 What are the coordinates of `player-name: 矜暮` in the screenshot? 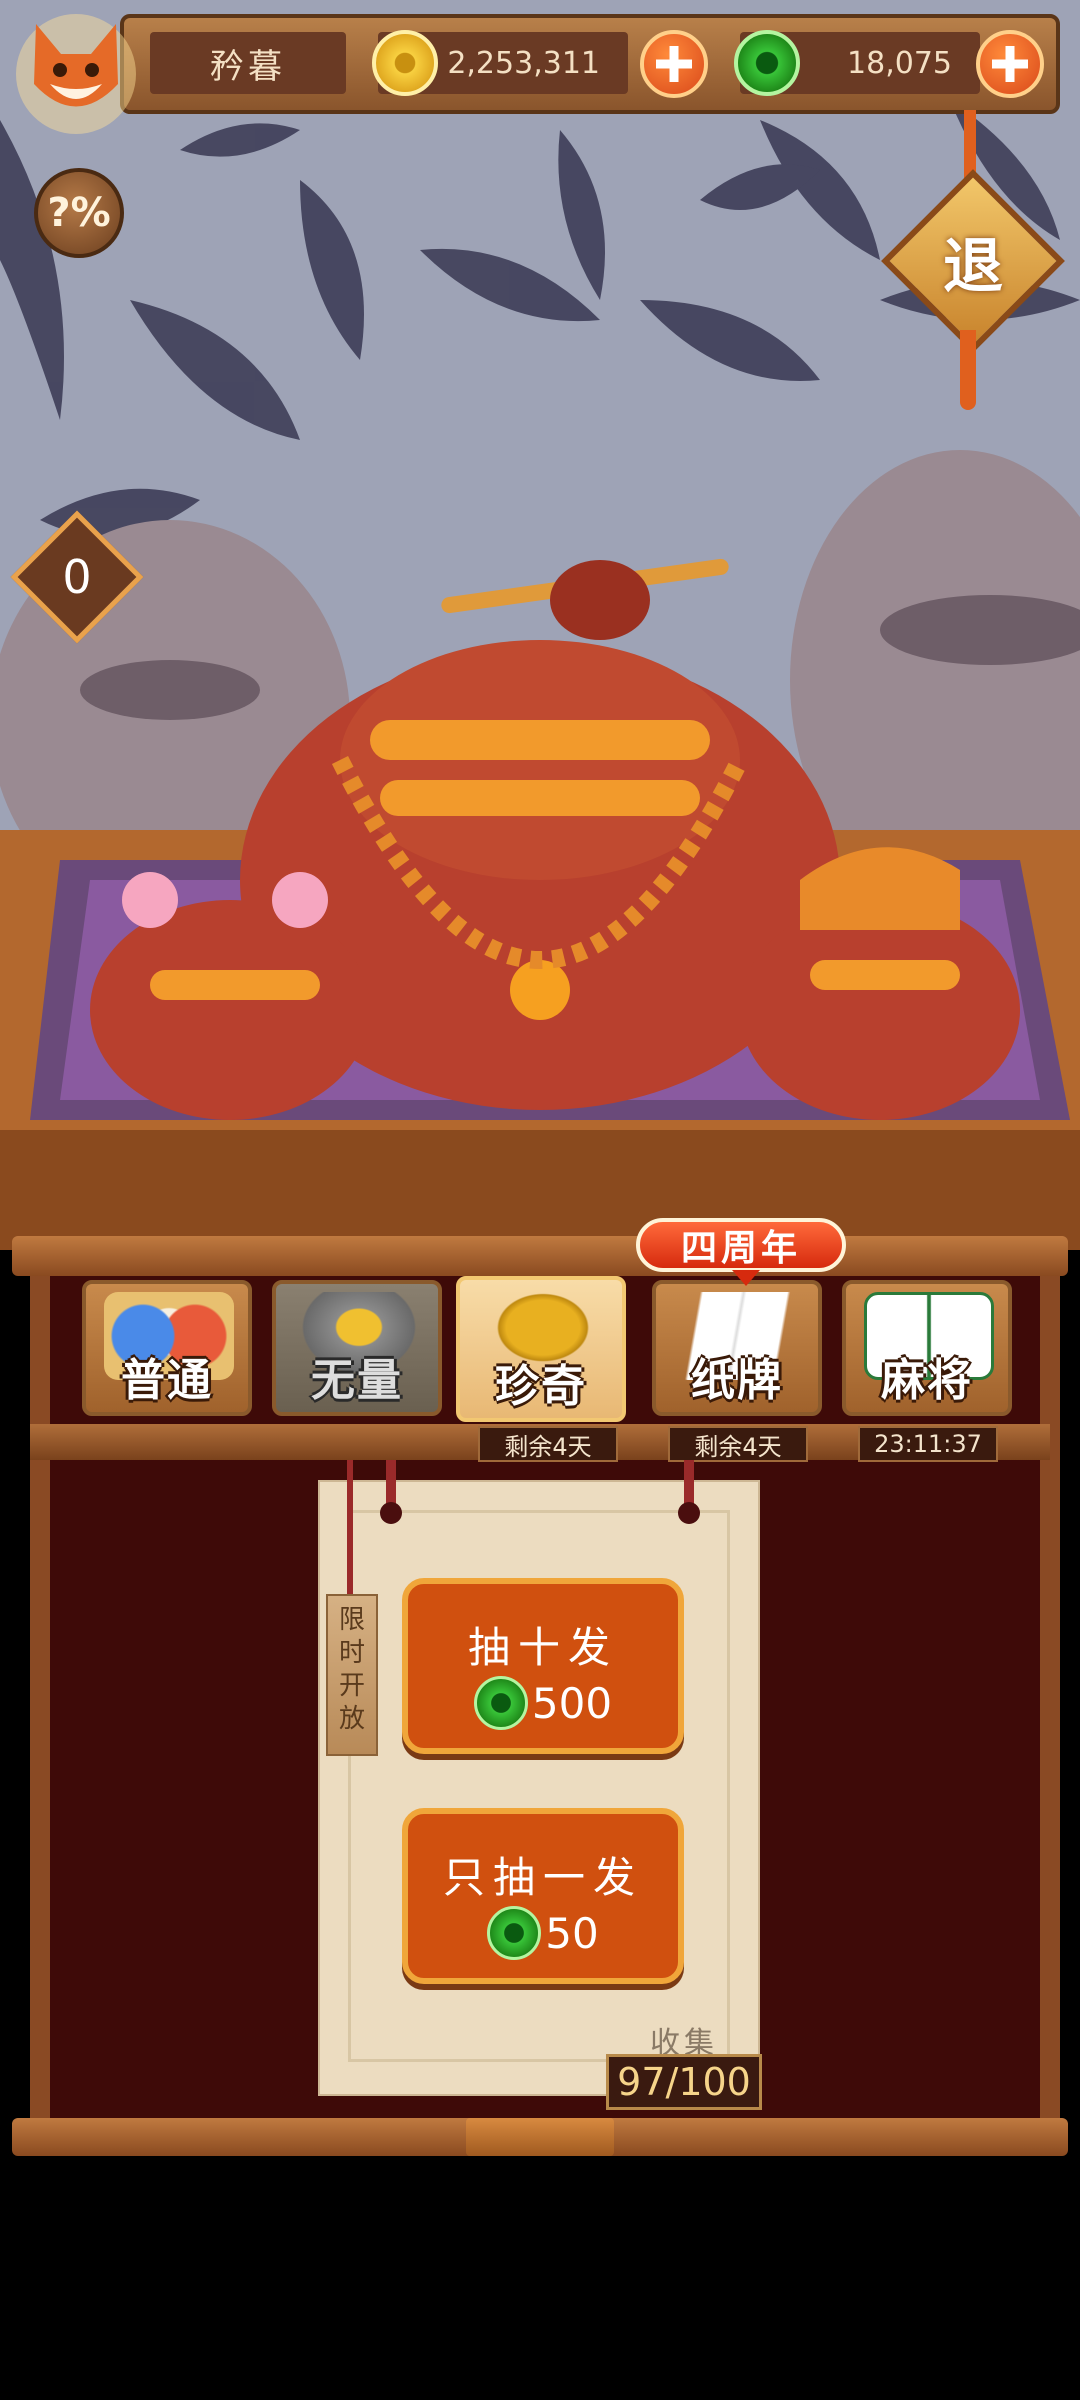 It's located at (248, 63).